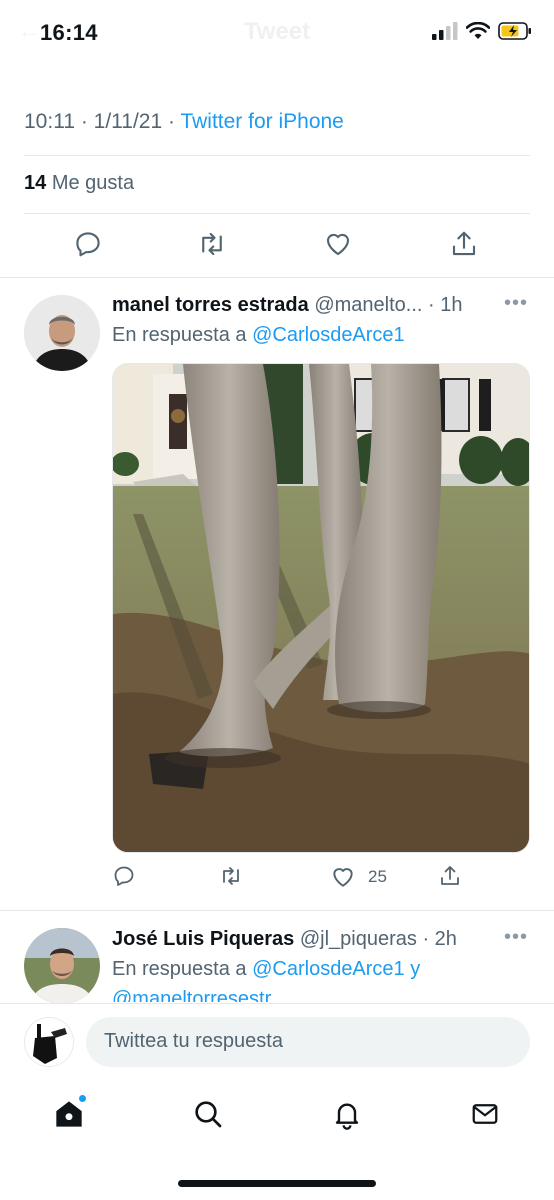 The image size is (554, 1200). What do you see at coordinates (445, 305) in the screenshot?
I see `tweet-time: · 1h` at bounding box center [445, 305].